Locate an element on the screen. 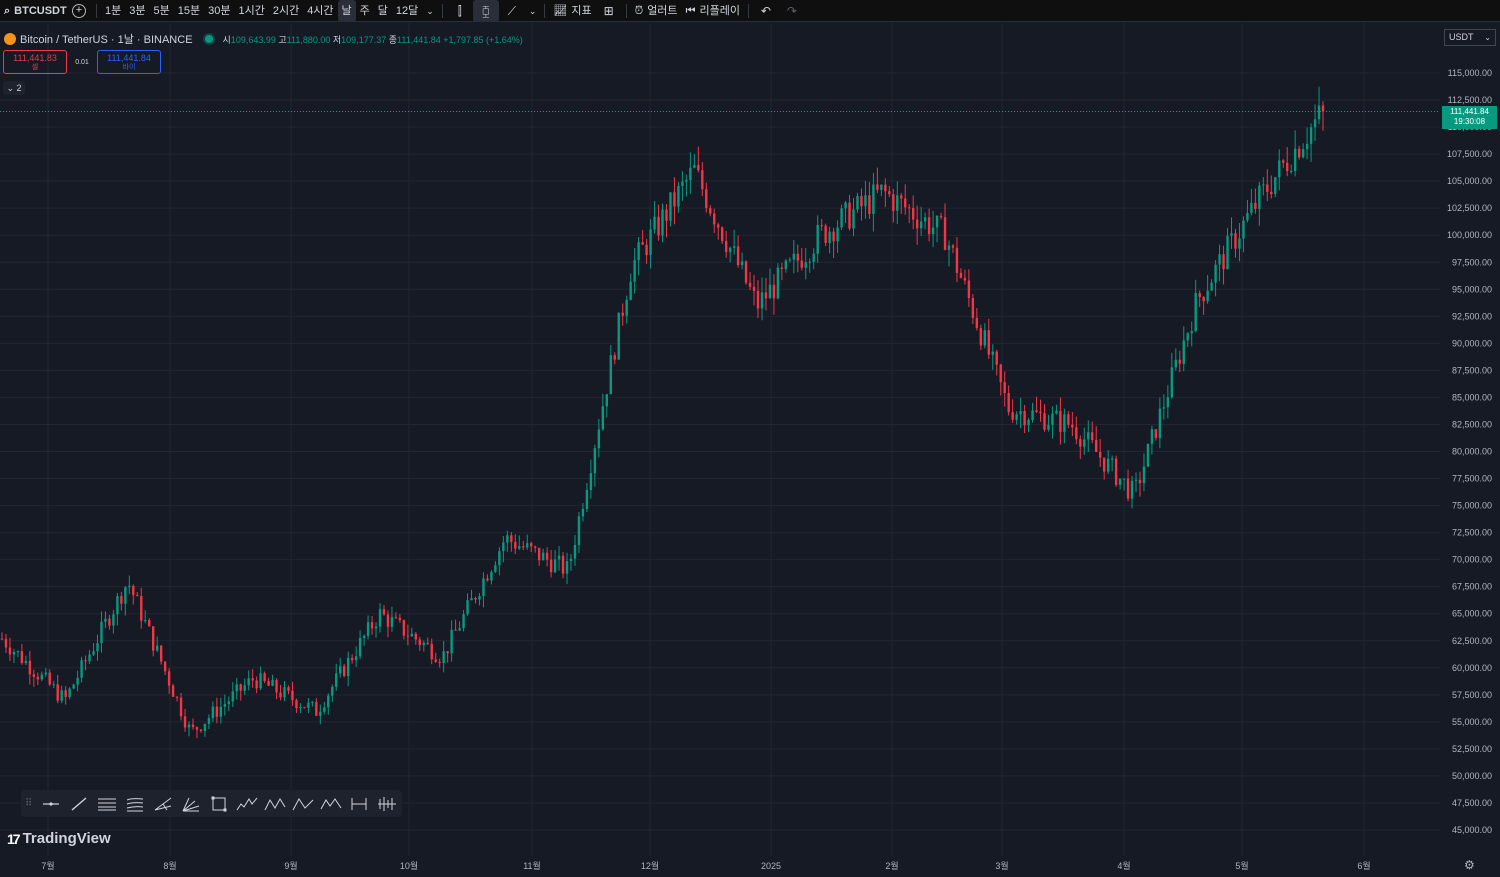 This screenshot has height=877, width=1500. timeframe-button: 주 is located at coordinates (365, 11).